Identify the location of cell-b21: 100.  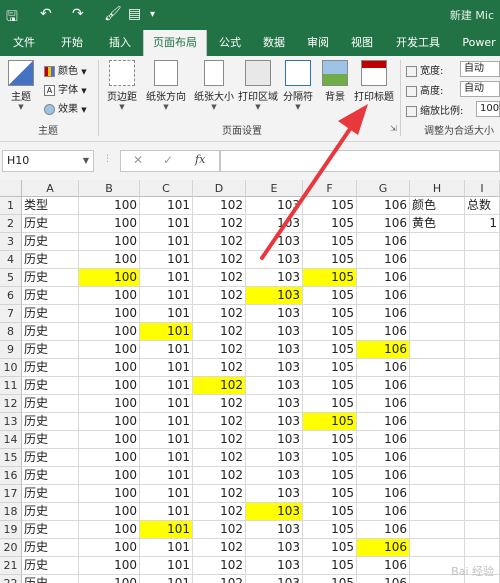
(109, 566).